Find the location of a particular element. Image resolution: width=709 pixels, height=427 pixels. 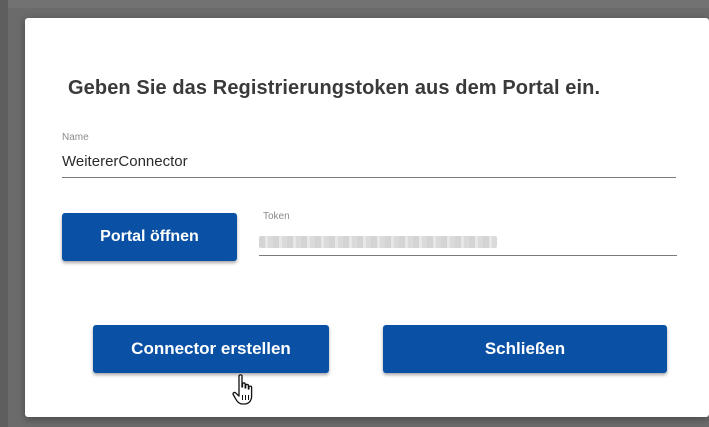

backdrop-left is located at coordinates (4, 213).